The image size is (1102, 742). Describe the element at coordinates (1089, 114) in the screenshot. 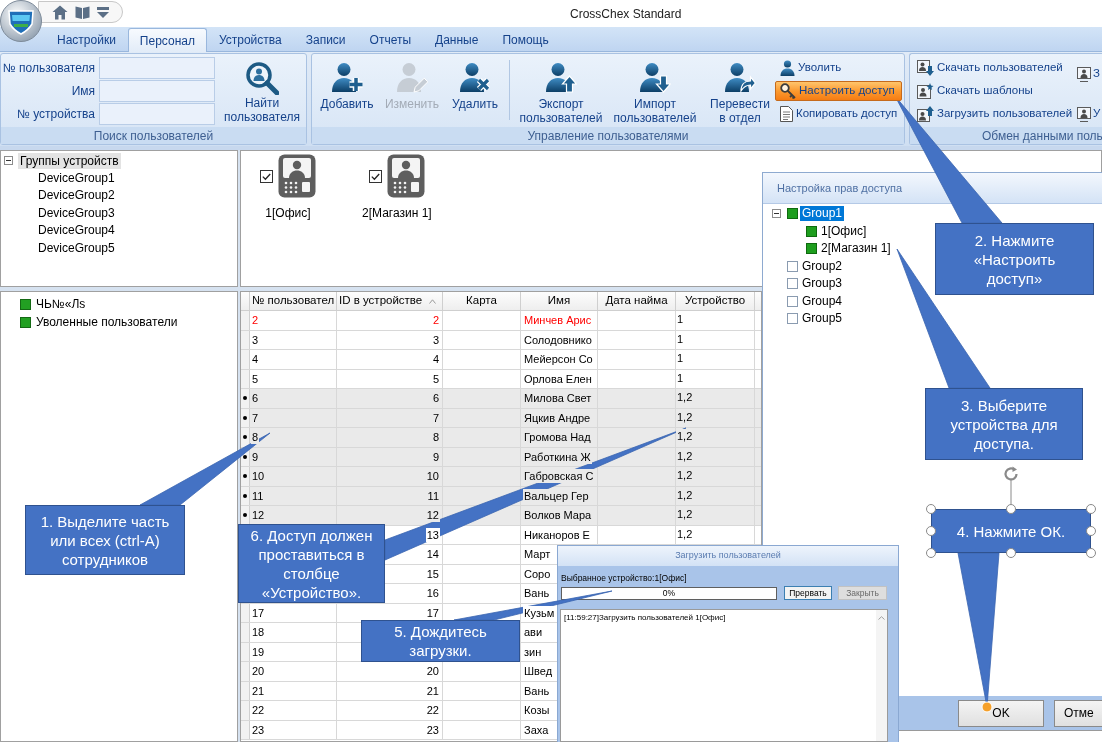

I see `ribbon-button: У` at that location.